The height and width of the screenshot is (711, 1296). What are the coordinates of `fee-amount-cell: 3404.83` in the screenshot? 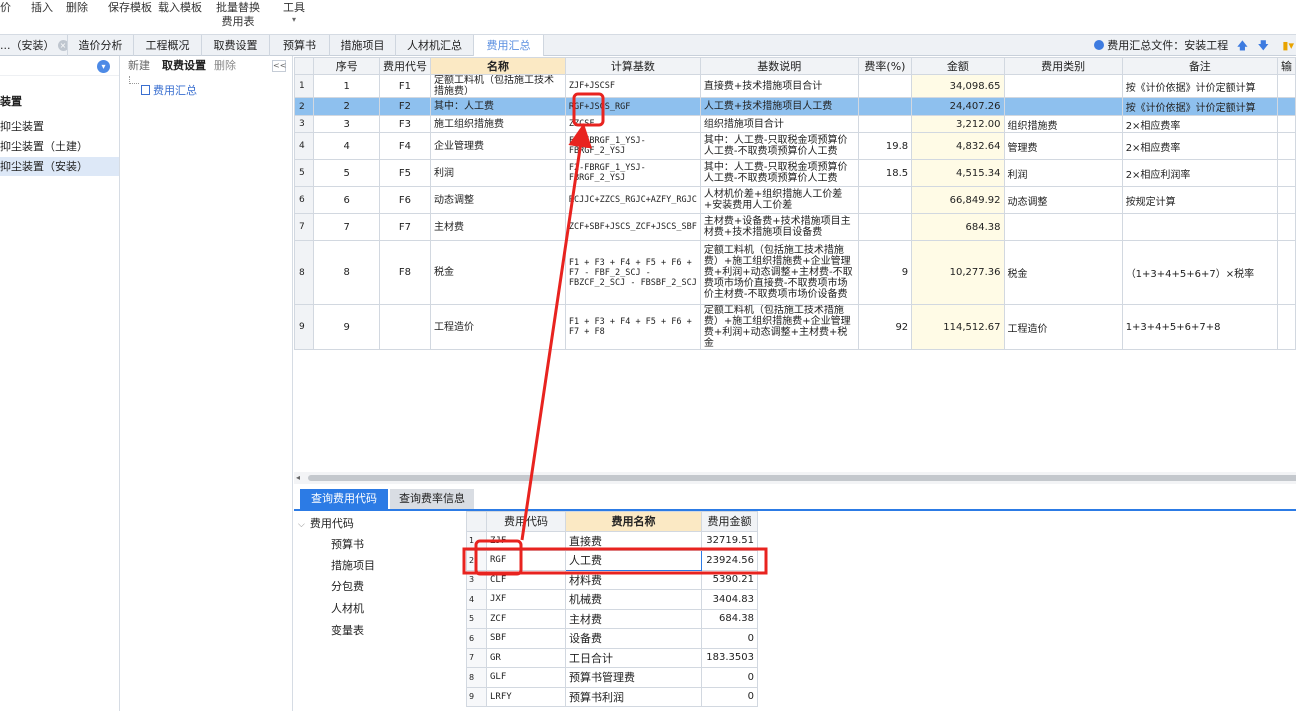 It's located at (729, 599).